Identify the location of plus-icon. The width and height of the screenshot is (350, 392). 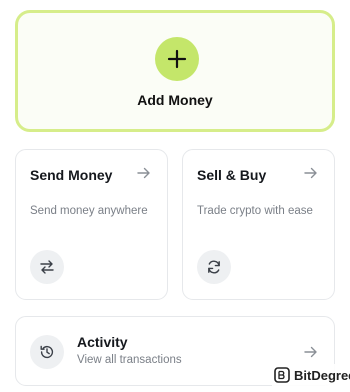
(177, 59).